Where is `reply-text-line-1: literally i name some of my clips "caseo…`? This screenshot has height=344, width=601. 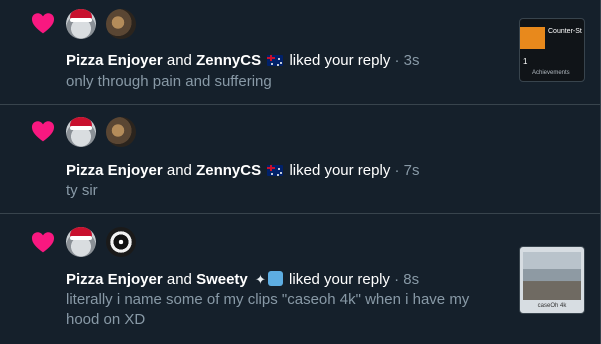
reply-text-line-1: literally i name some of my clips "caseo… is located at coordinates (268, 299).